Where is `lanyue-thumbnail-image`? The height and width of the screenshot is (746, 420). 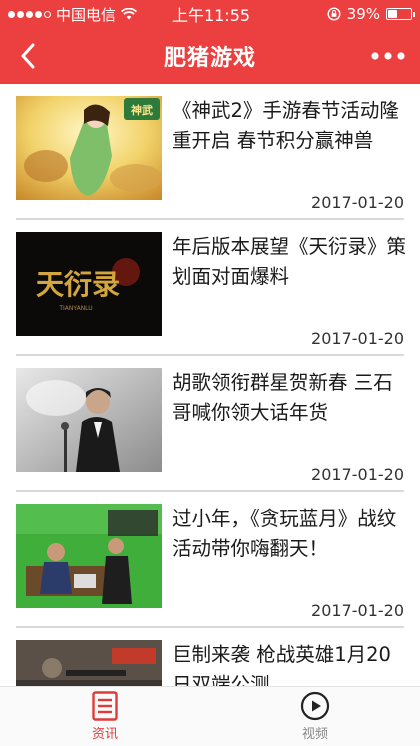
lanyue-thumbnail-image is located at coordinates (89, 556).